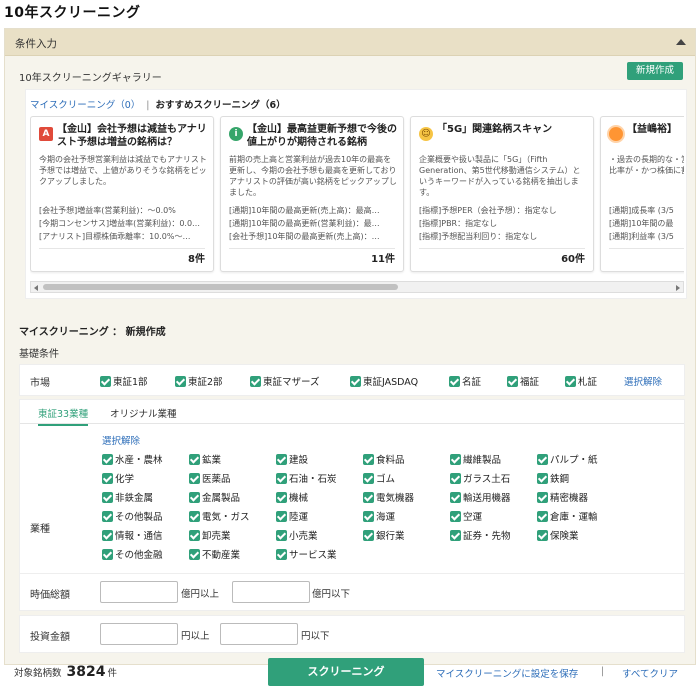  I want to click on investment-min-unit: 円以上, so click(195, 636).